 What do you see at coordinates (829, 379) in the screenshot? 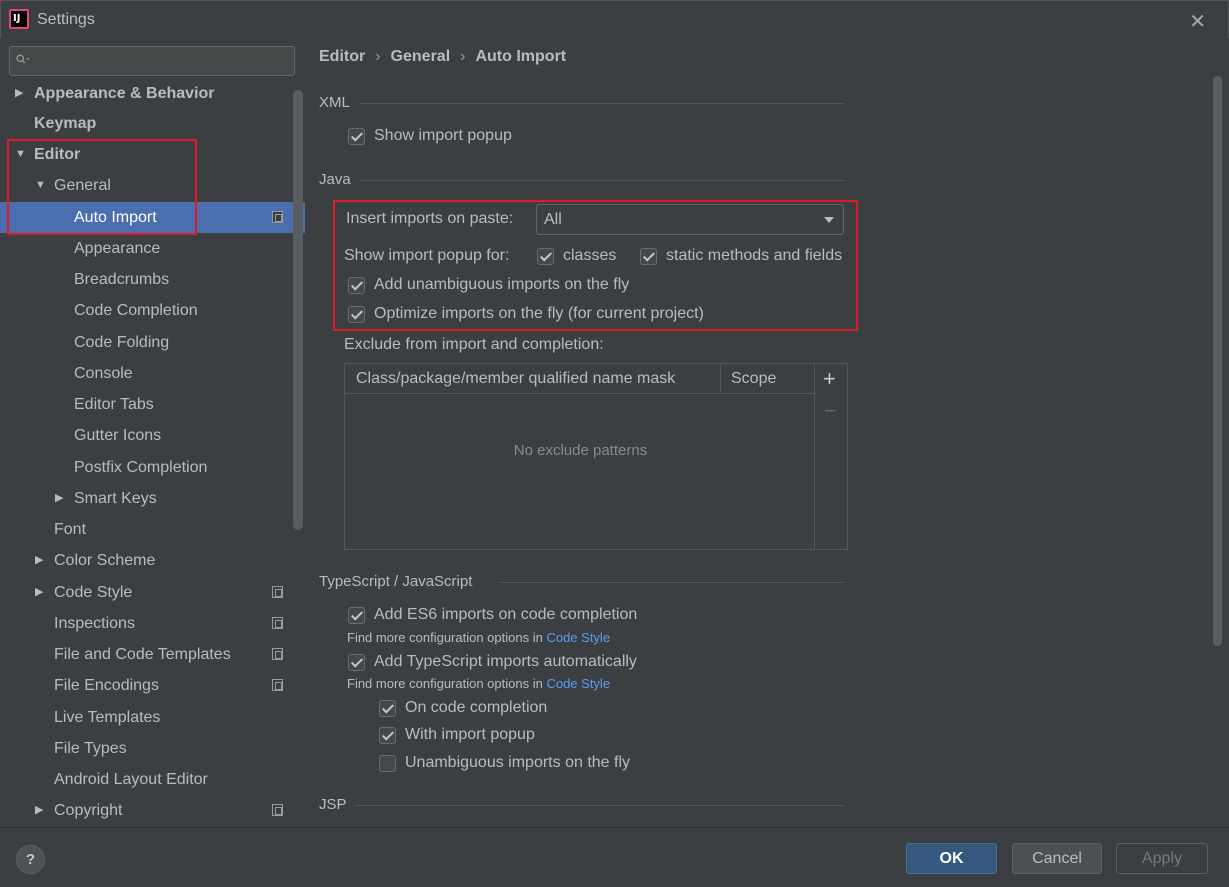
I see `add-icon: +` at bounding box center [829, 379].